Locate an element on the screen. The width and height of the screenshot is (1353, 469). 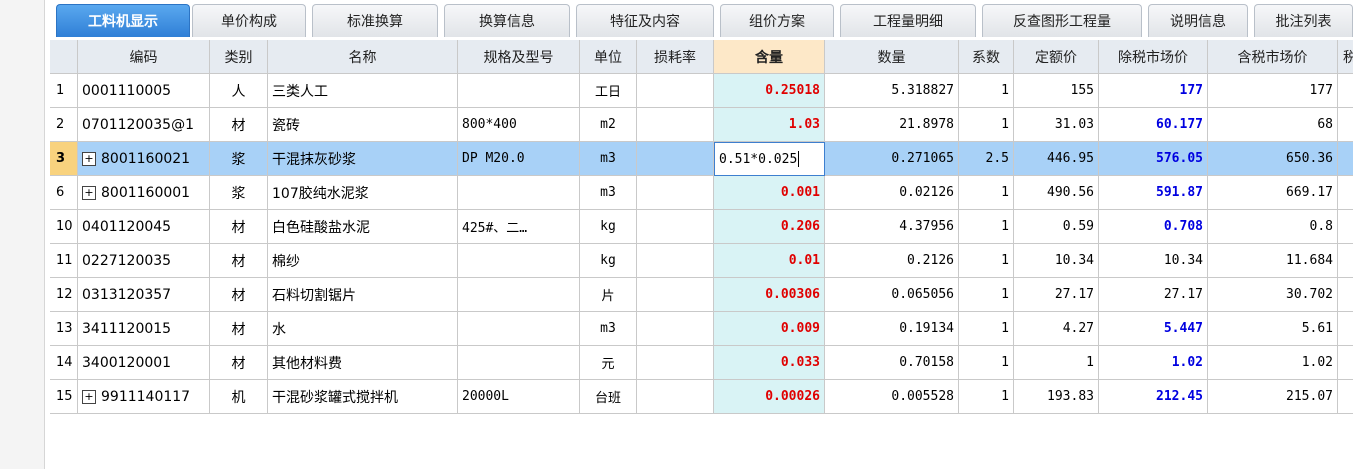
code-cell: 0701120035@1 is located at coordinates (144, 125).